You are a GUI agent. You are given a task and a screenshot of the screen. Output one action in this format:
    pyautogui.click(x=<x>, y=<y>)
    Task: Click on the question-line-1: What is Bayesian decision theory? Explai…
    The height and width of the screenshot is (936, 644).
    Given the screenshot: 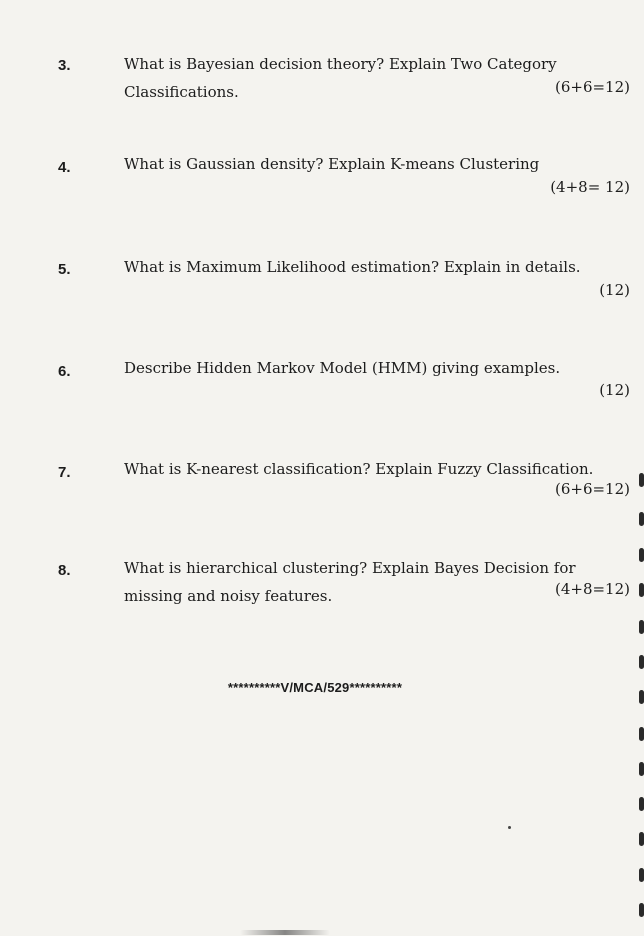 What is the action you would take?
    pyautogui.click(x=340, y=64)
    